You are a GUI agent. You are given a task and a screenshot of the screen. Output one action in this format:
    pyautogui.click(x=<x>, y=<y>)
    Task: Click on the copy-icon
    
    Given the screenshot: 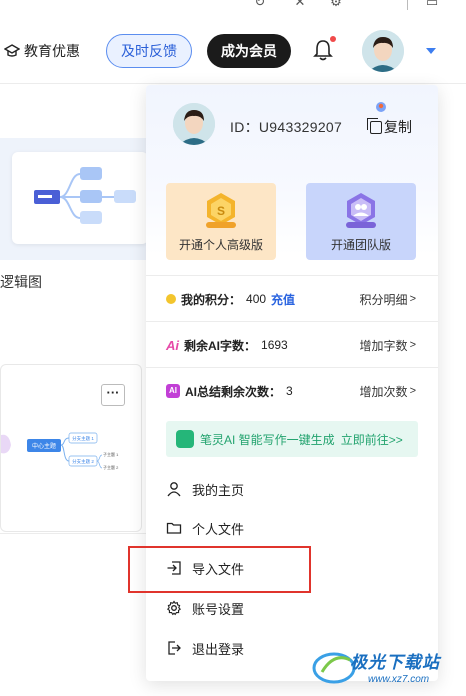 What is the action you would take?
    pyautogui.click(x=374, y=125)
    